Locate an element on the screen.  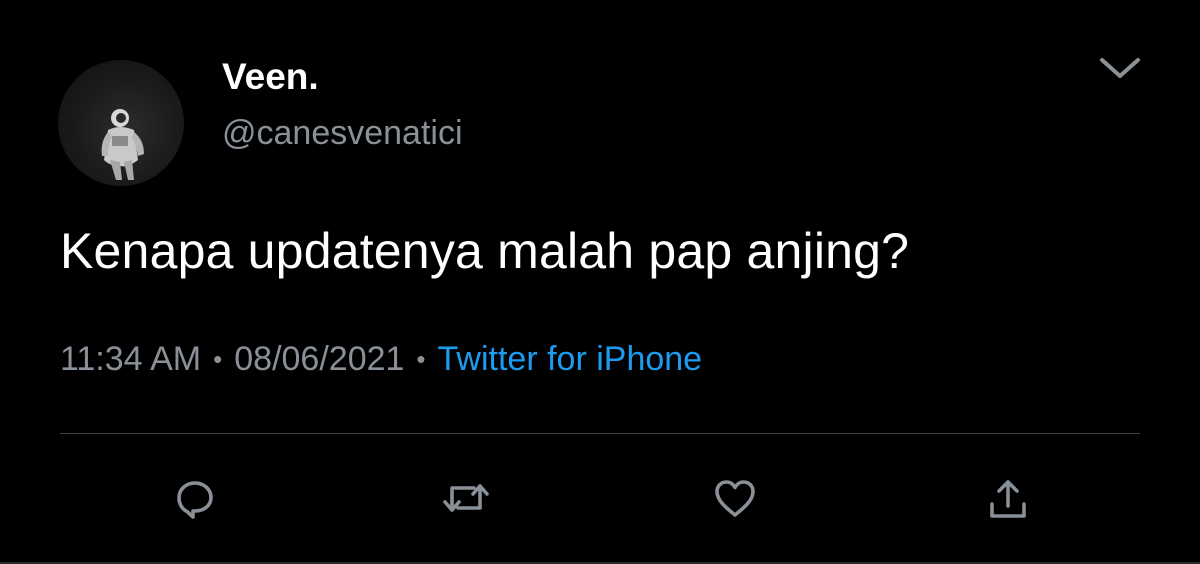
chevron-down-icon is located at coordinates (1120, 68).